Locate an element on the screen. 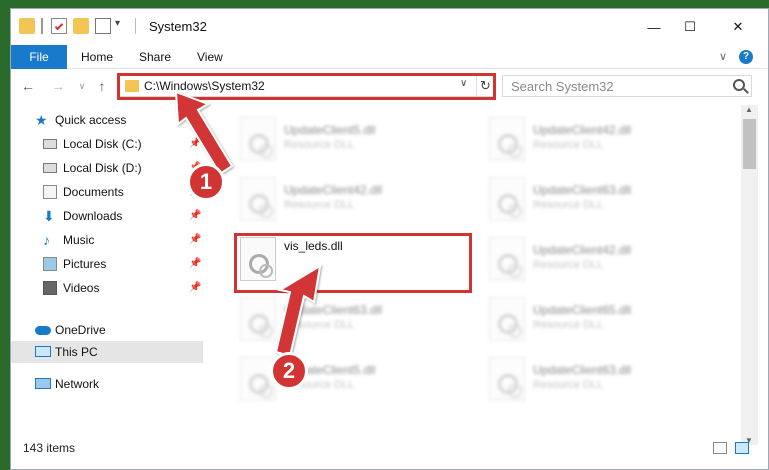 The height and width of the screenshot is (470, 769). maximize-button: ☐ is located at coordinates (690, 27).